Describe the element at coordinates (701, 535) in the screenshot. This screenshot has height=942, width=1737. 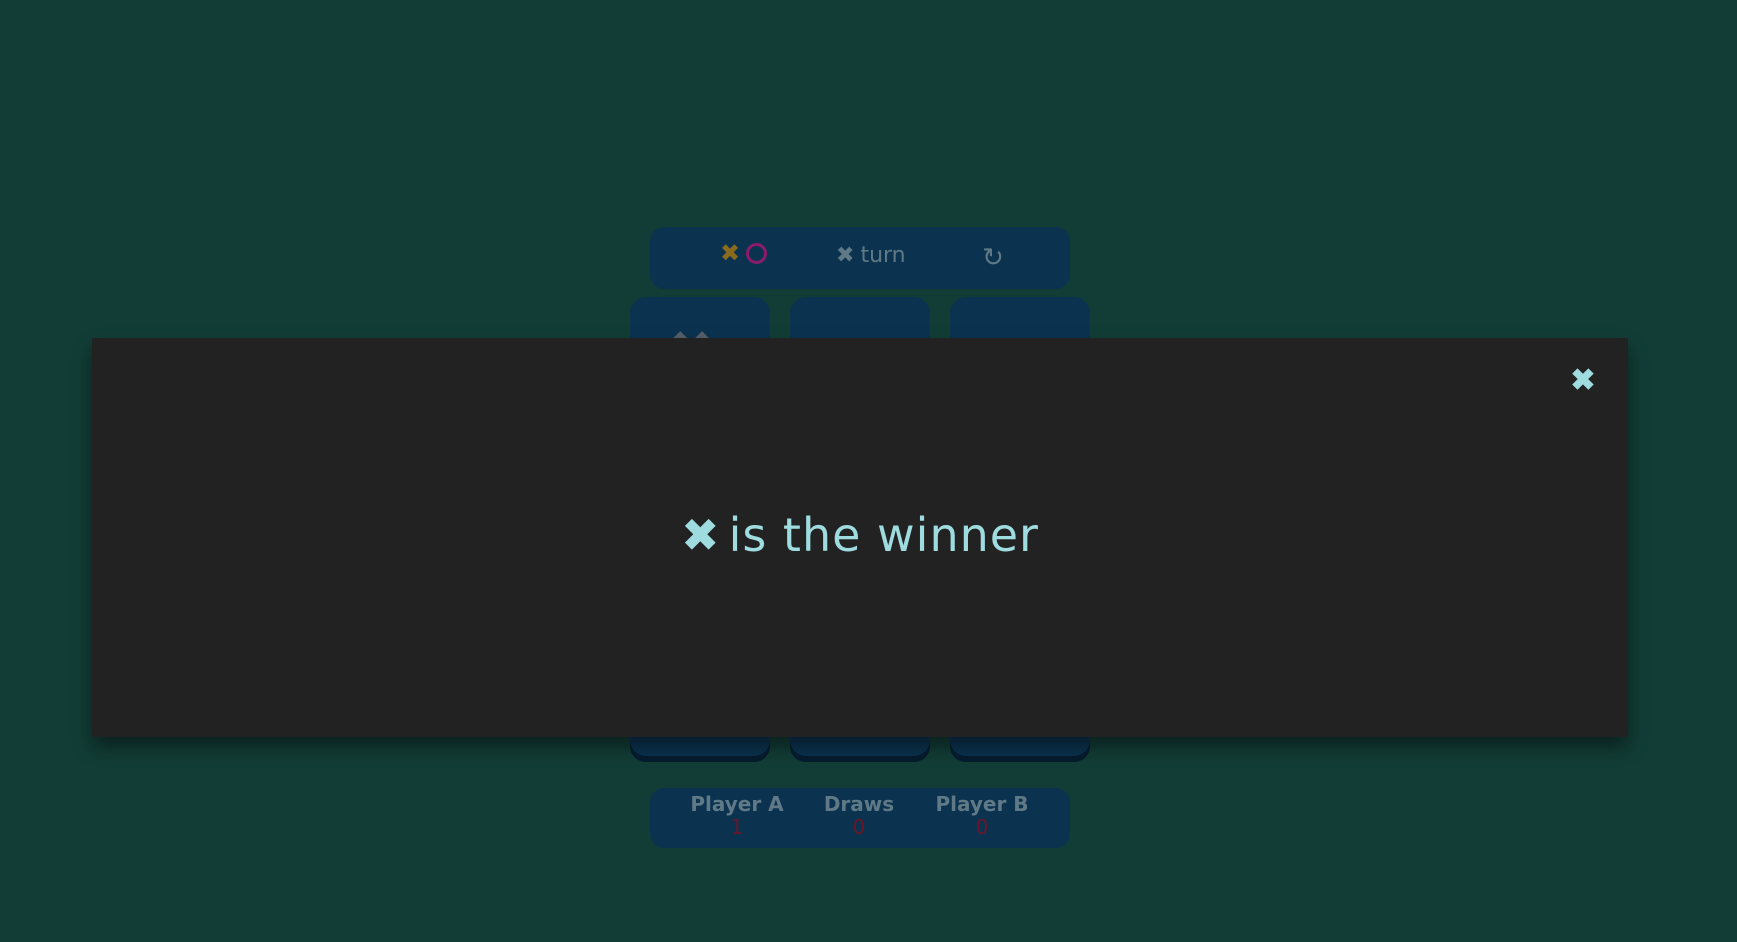
I see `winner-x-icon: ✖` at that location.